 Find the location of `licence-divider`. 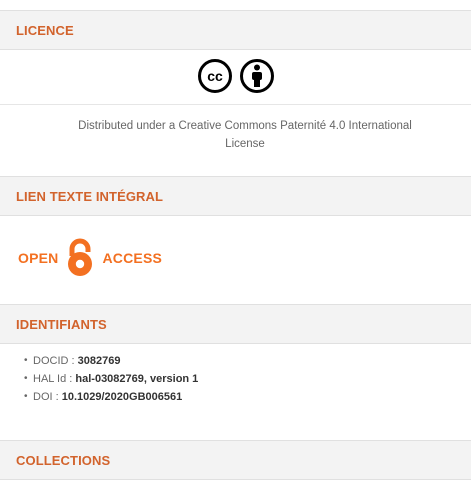

licence-divider is located at coordinates (235, 104).